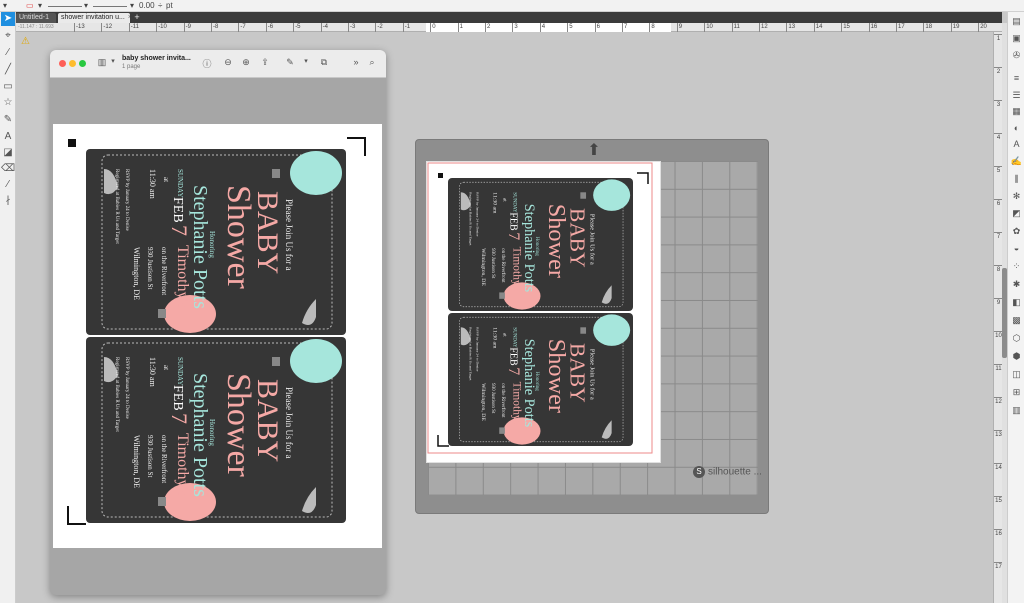 The image size is (1024, 603). What do you see at coordinates (1016, 179) in the screenshot?
I see `align-icon: ⫼` at bounding box center [1016, 179].